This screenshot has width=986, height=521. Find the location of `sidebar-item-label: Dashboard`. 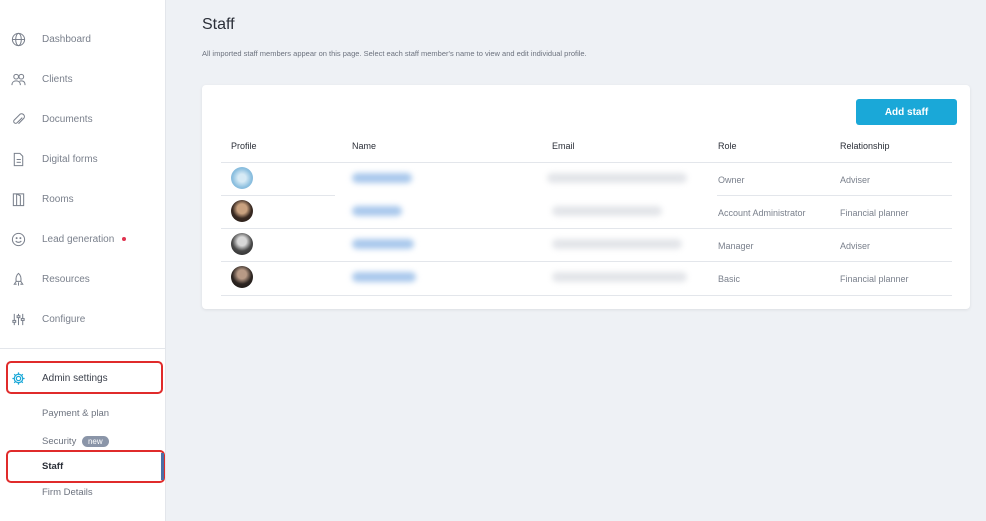

sidebar-item-label: Dashboard is located at coordinates (66, 39).